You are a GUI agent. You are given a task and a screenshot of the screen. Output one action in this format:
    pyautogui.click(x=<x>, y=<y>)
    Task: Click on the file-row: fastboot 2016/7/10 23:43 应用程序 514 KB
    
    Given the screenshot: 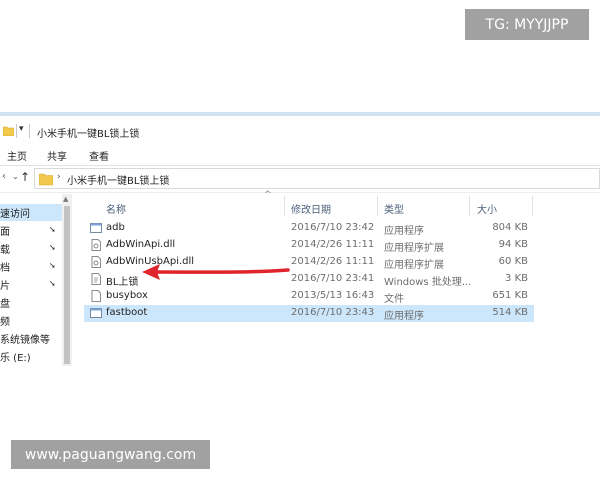 What is the action you would take?
    pyautogui.click(x=309, y=313)
    